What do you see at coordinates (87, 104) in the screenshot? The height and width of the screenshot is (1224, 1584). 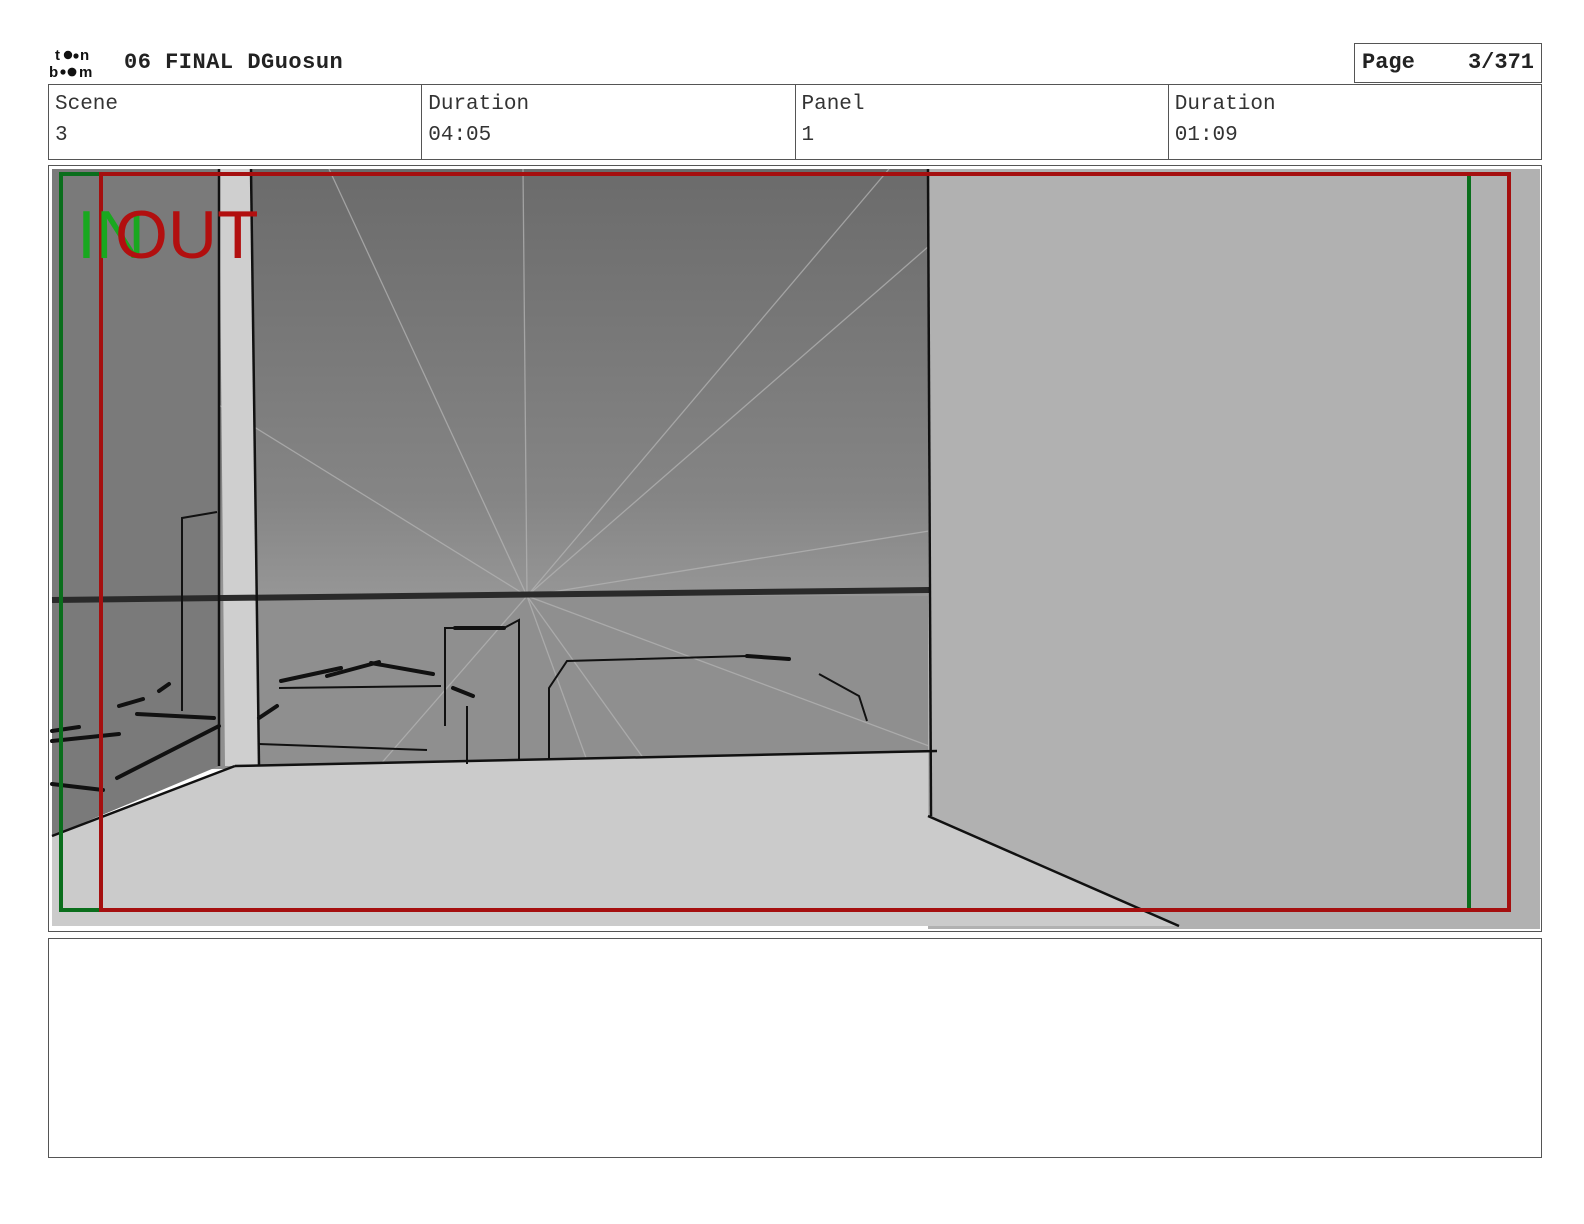 I see `scene-label: Scene` at bounding box center [87, 104].